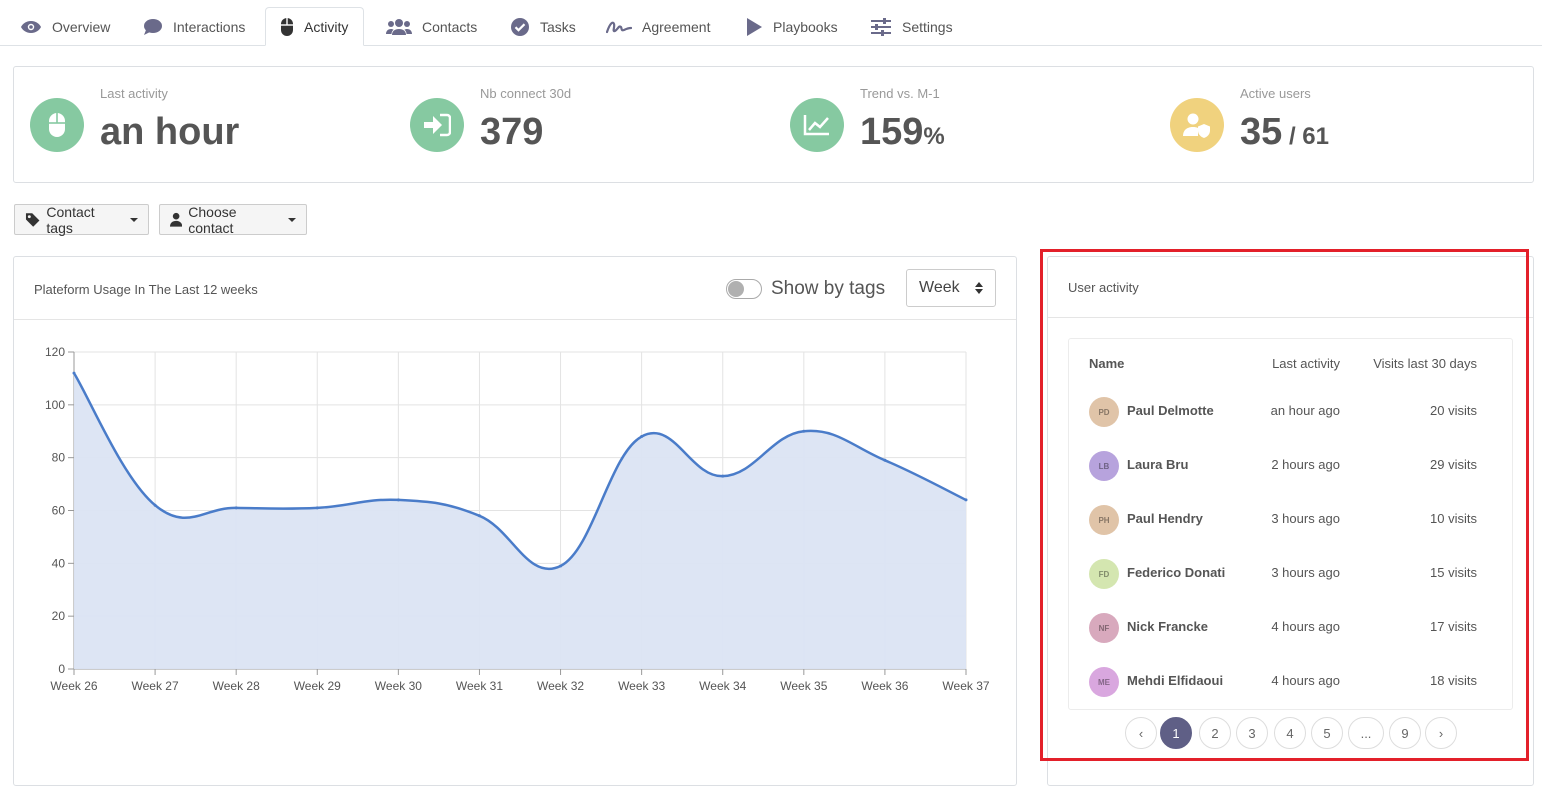 The image size is (1542, 792). I want to click on choose-contact-label: Choose contact, so click(212, 219).